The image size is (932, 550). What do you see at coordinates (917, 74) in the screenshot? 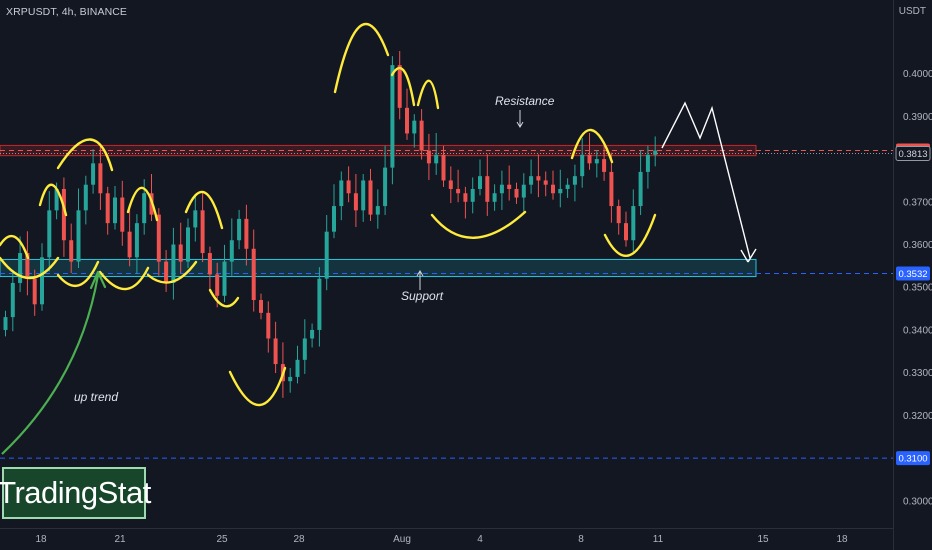
I see `y-tick-label: 0.4000` at bounding box center [917, 74].